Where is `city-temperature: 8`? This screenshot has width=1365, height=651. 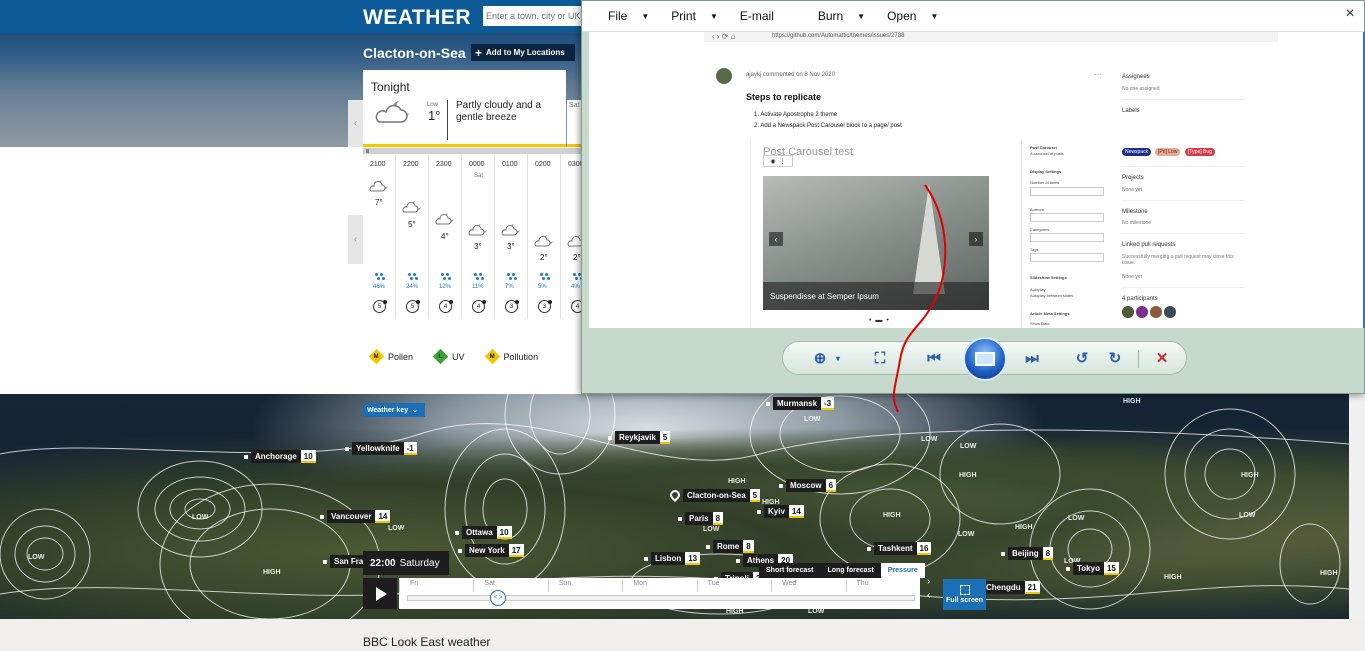
city-temperature: 8 is located at coordinates (1048, 553).